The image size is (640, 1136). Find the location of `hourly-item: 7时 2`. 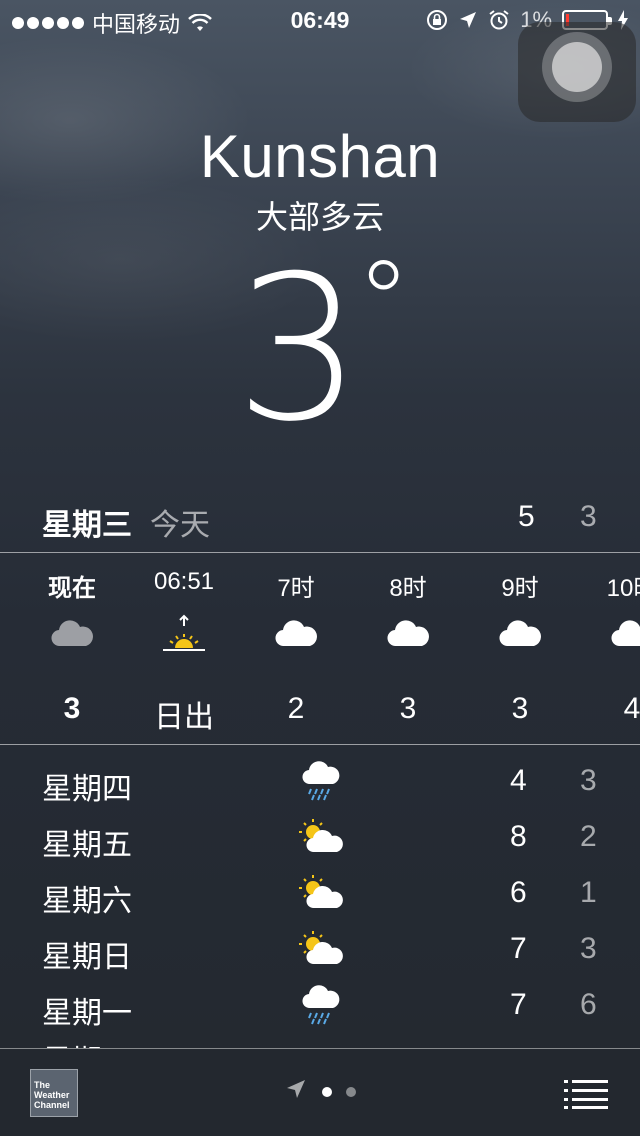

hourly-item: 7时 2 is located at coordinates (296, 648).